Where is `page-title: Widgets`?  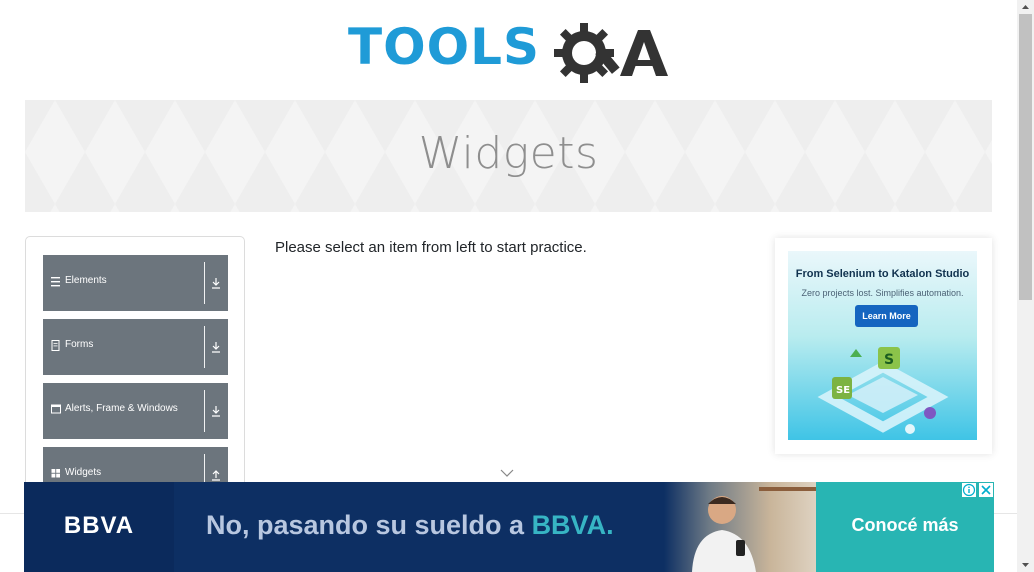
page-title: Widgets is located at coordinates (508, 153).